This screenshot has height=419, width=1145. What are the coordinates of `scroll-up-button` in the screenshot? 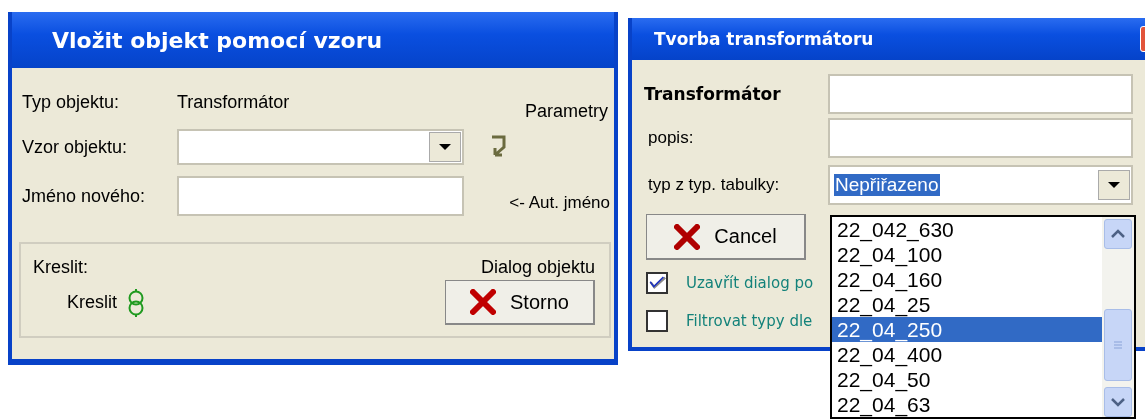 It's located at (1118, 234).